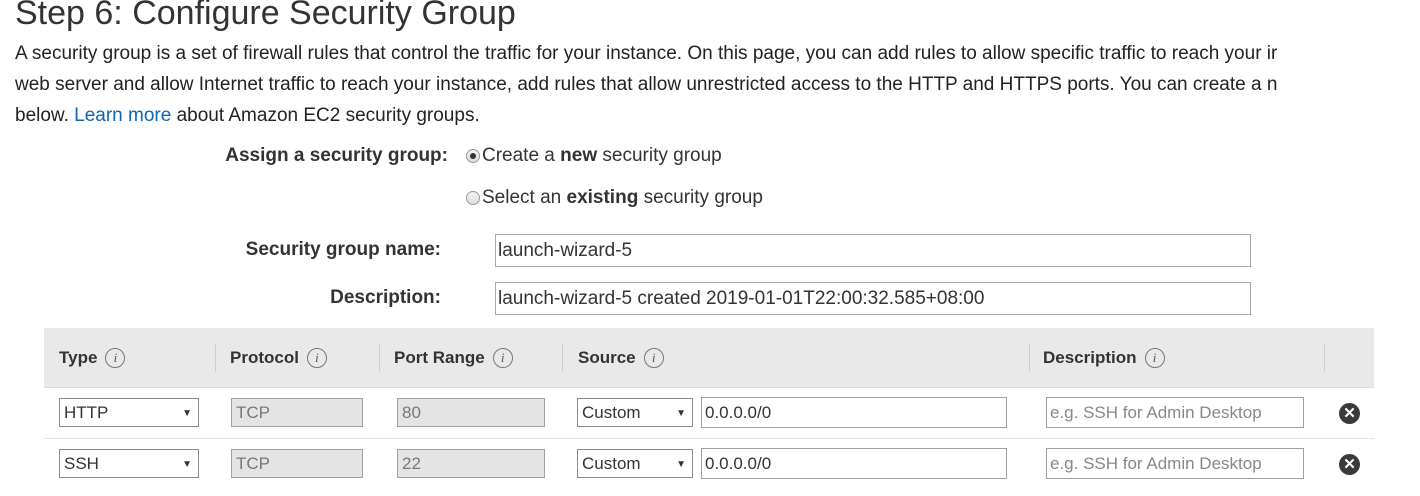 This screenshot has width=1420, height=496. What do you see at coordinates (621, 357) in the screenshot?
I see `source-column-header: Source i` at bounding box center [621, 357].